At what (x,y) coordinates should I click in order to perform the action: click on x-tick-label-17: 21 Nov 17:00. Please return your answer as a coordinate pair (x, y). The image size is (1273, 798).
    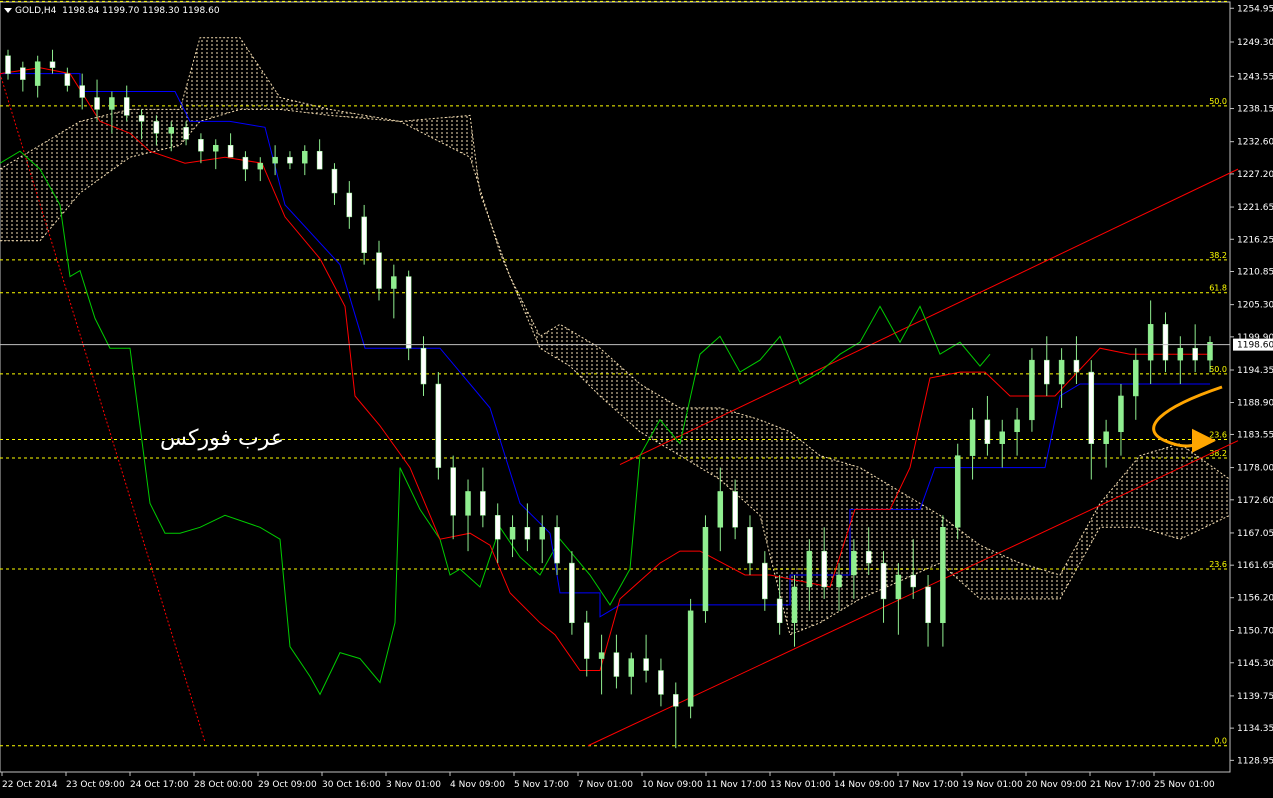
    Looking at the image, I should click on (1120, 785).